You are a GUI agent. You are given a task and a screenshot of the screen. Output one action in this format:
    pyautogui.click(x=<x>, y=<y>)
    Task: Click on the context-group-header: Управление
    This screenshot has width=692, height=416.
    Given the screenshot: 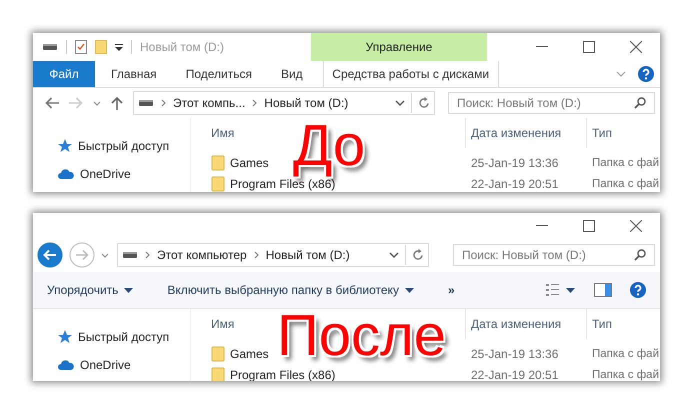 What is the action you would take?
    pyautogui.click(x=399, y=47)
    